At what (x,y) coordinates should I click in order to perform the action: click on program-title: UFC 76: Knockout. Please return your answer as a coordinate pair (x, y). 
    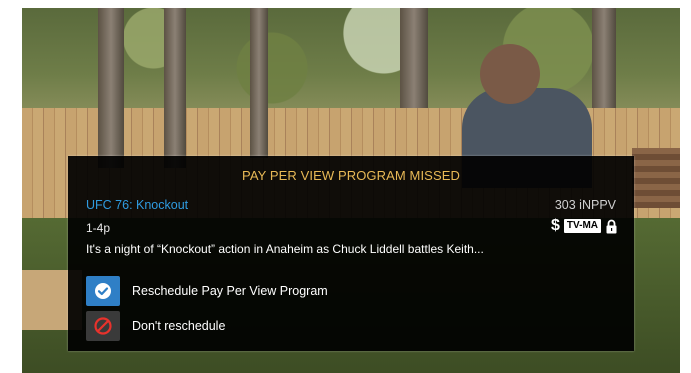
    Looking at the image, I should click on (137, 205).